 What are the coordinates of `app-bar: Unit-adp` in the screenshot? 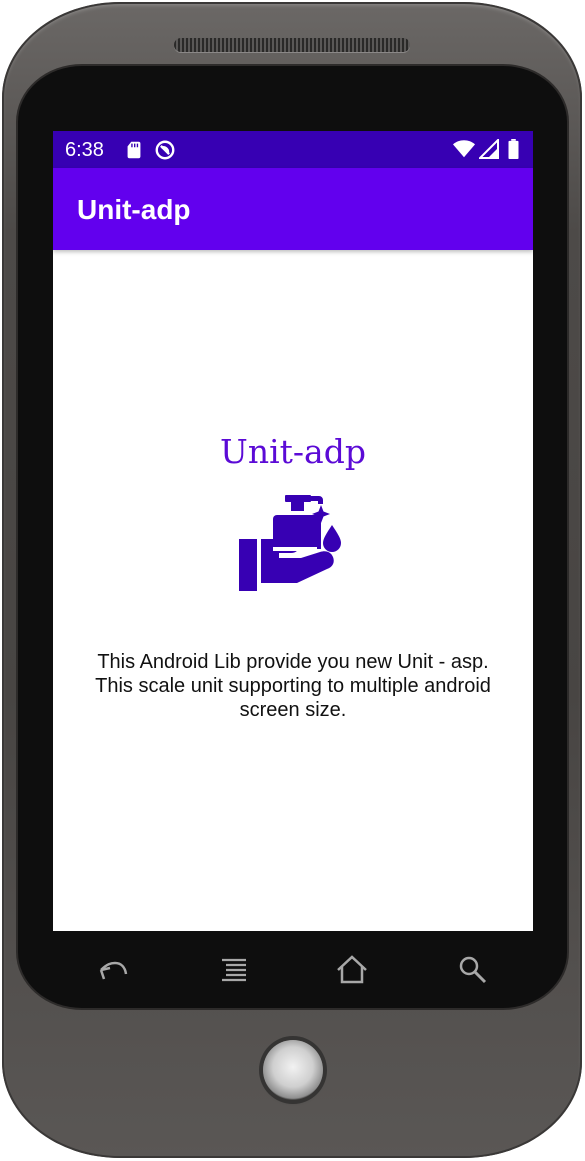 It's located at (293, 209).